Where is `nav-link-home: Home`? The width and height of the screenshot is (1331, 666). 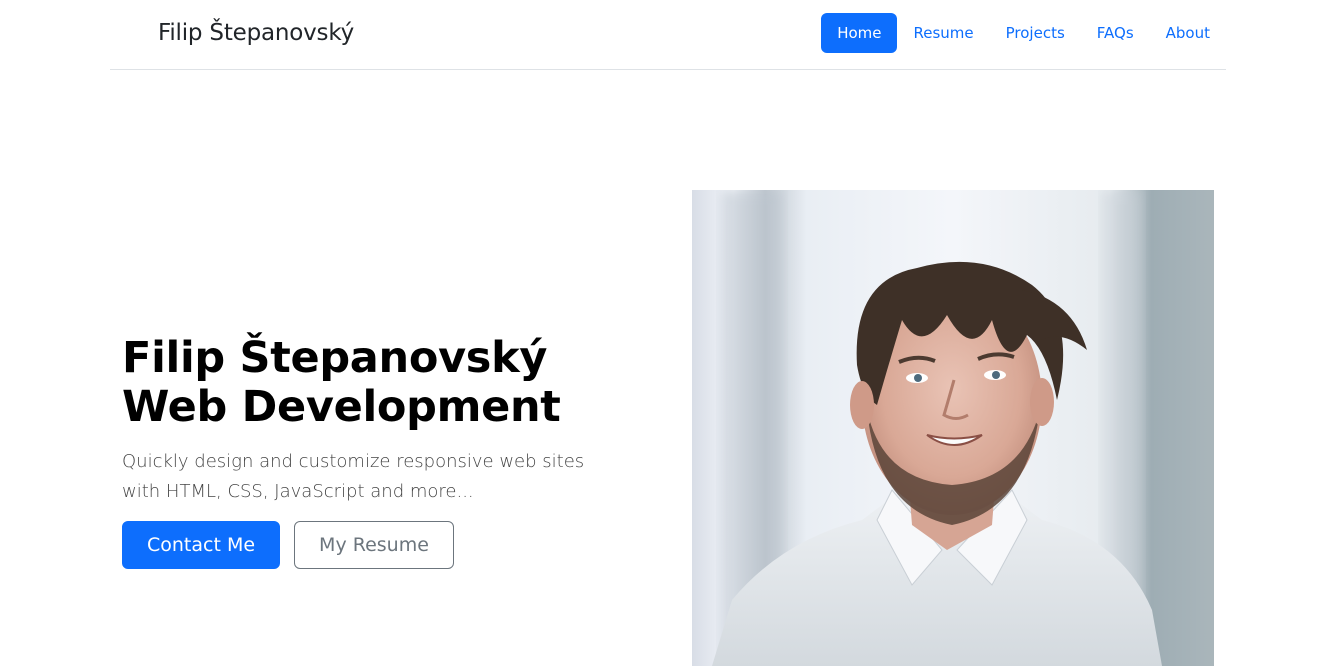 nav-link-home: Home is located at coordinates (859, 33).